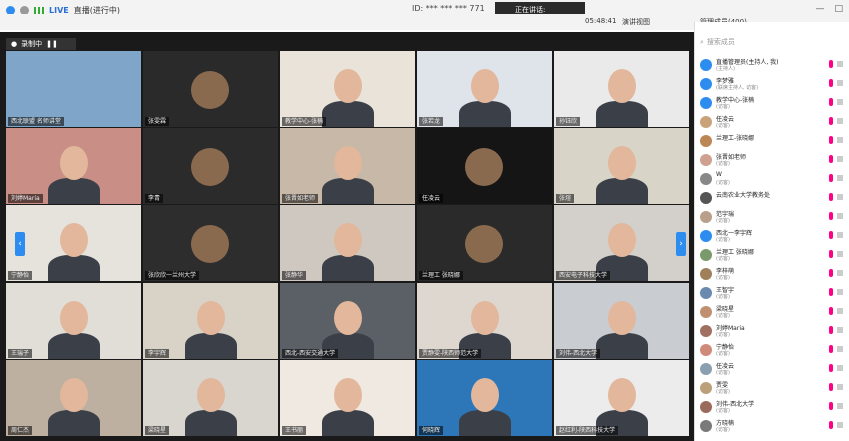 The width and height of the screenshot is (849, 441). What do you see at coordinates (347, 243) in the screenshot?
I see `video-tile: 张静华` at bounding box center [347, 243].